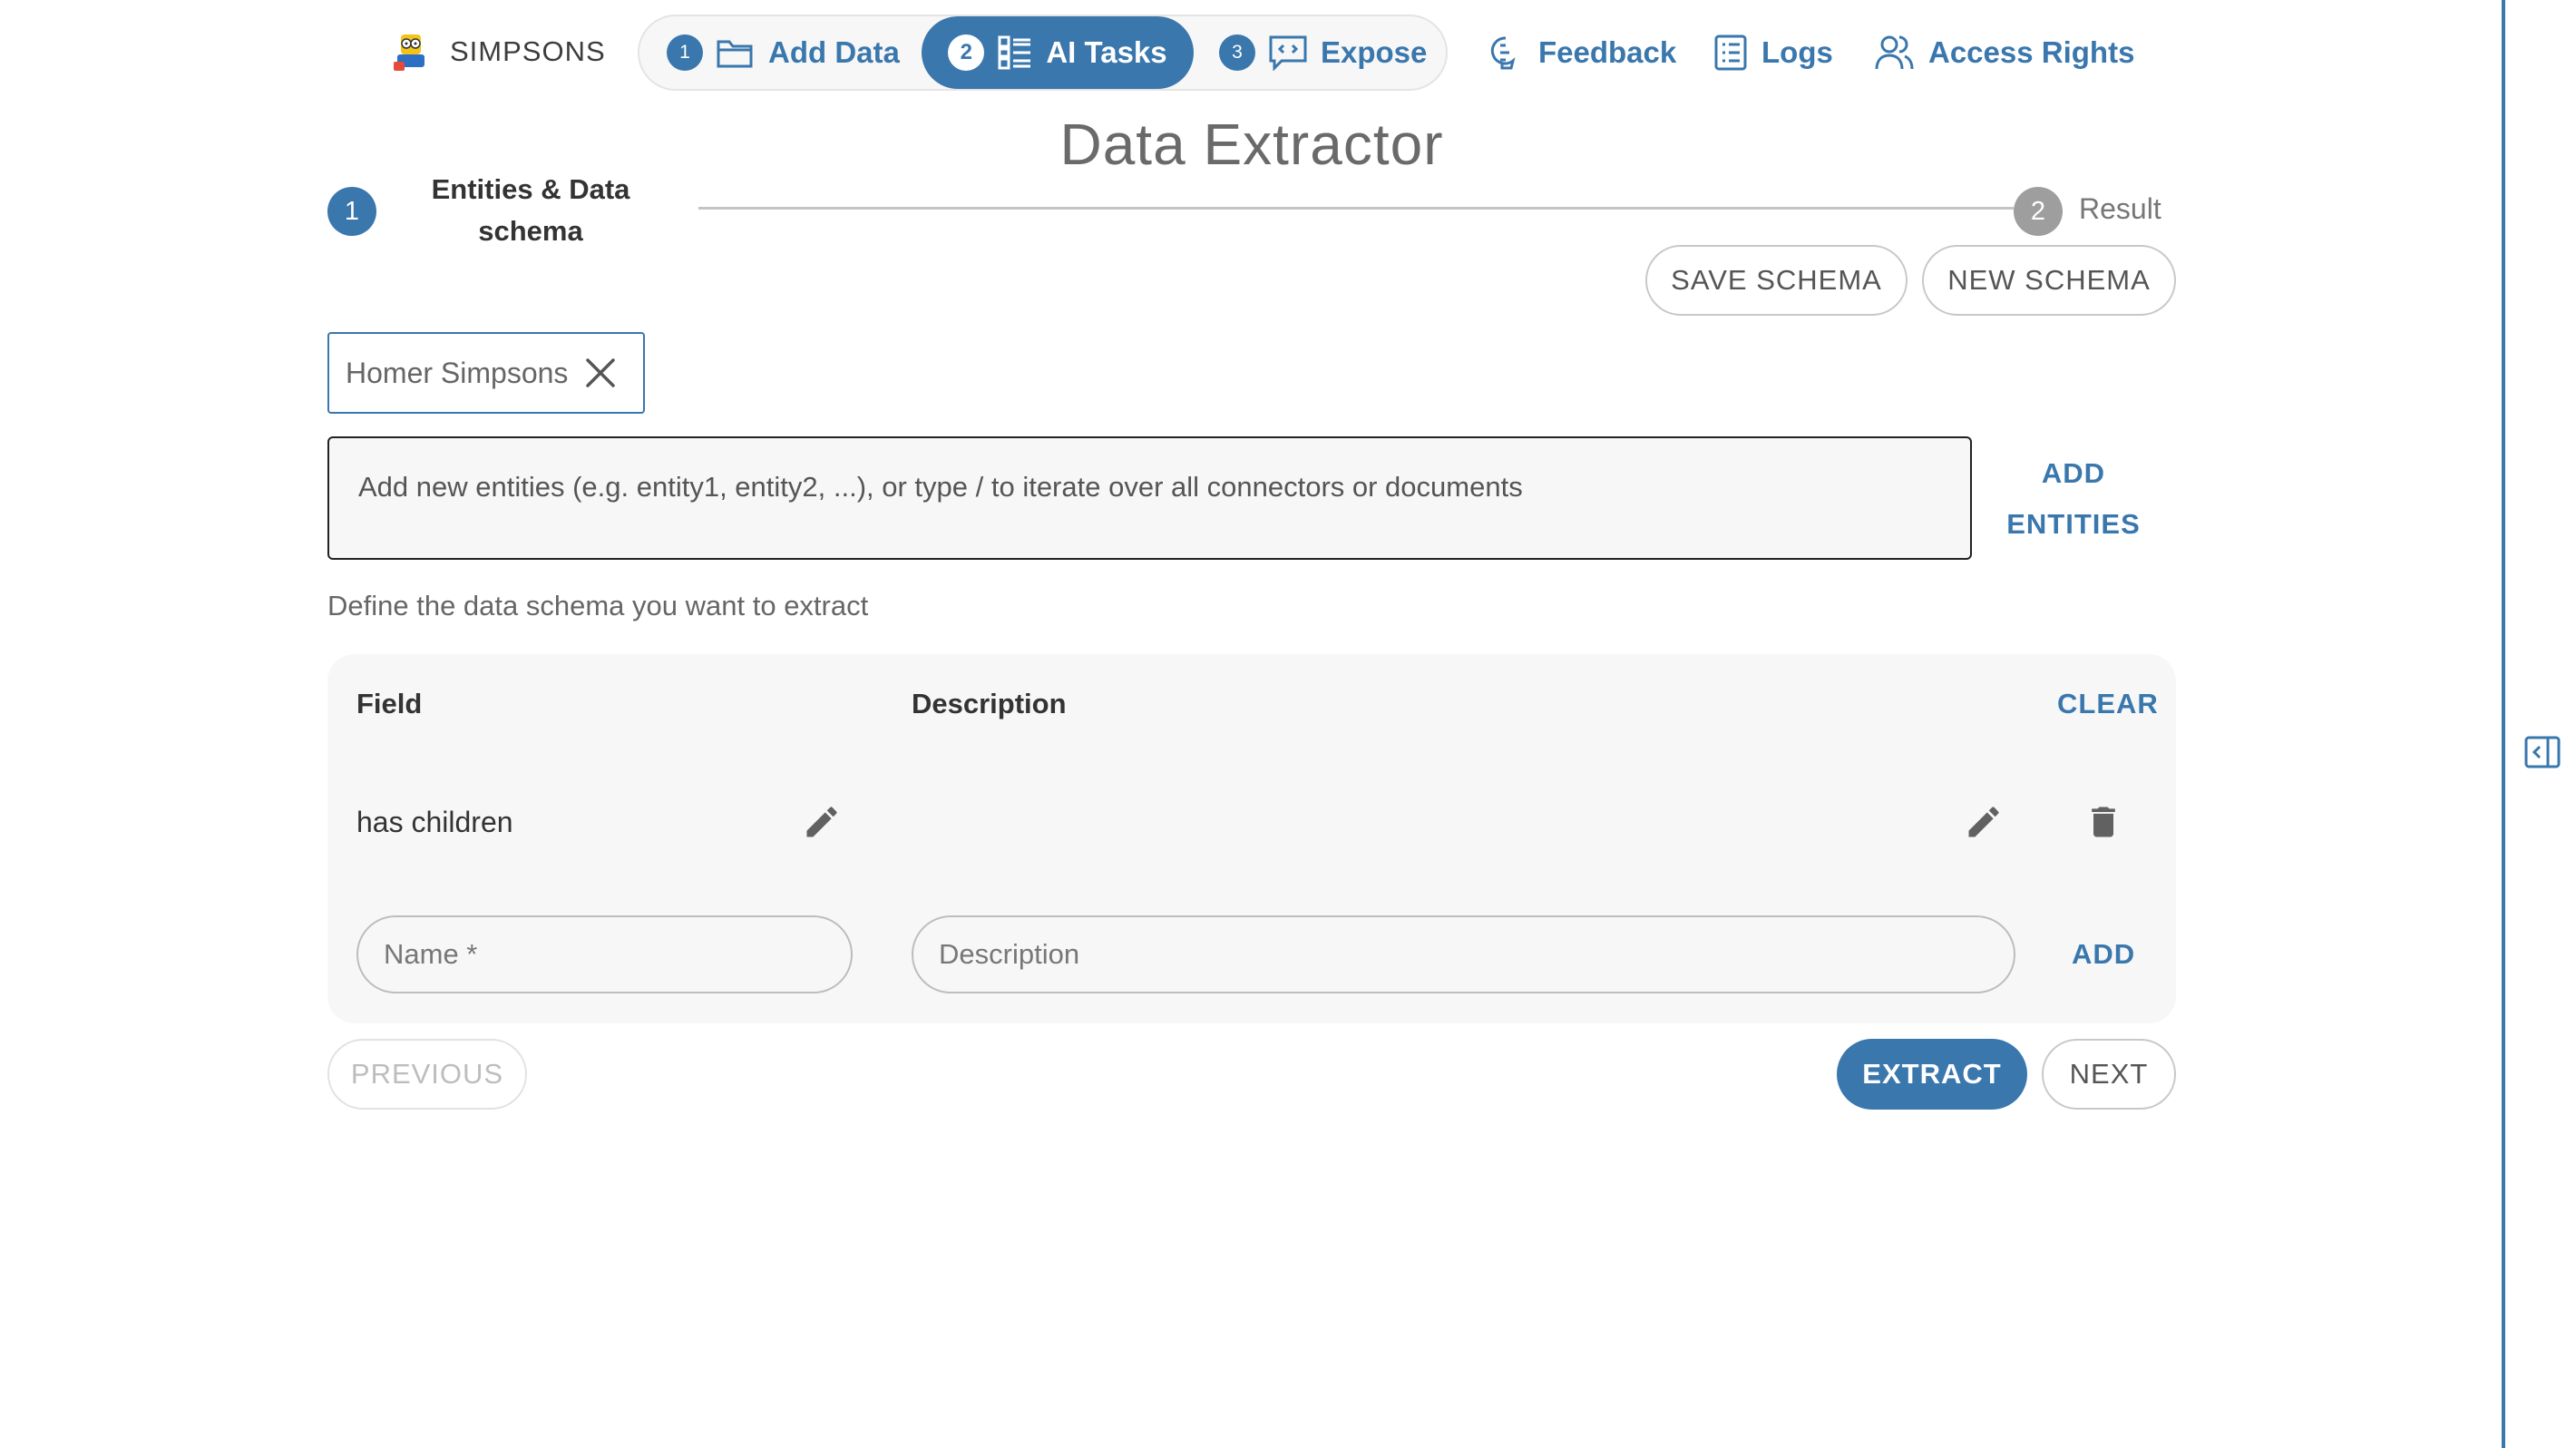 This screenshot has height=1448, width=2576. I want to click on add-entities-label-line2: ENTITIES, so click(2073, 524).